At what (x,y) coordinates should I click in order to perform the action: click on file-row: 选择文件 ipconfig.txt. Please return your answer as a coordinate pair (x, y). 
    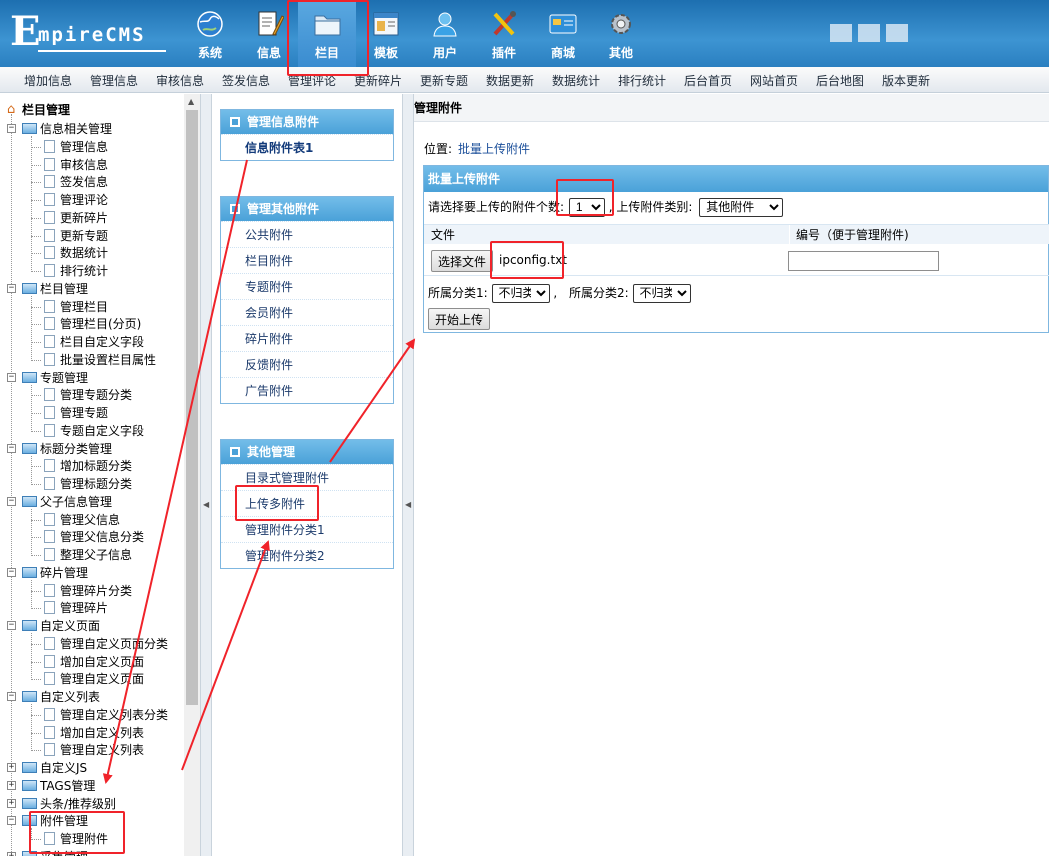
    Looking at the image, I should click on (736, 261).